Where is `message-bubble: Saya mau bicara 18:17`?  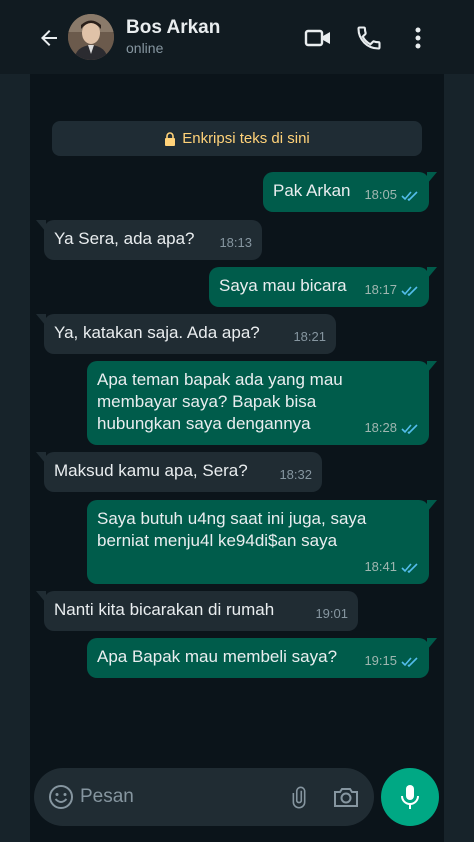 message-bubble: Saya mau bicara 18:17 is located at coordinates (323, 287).